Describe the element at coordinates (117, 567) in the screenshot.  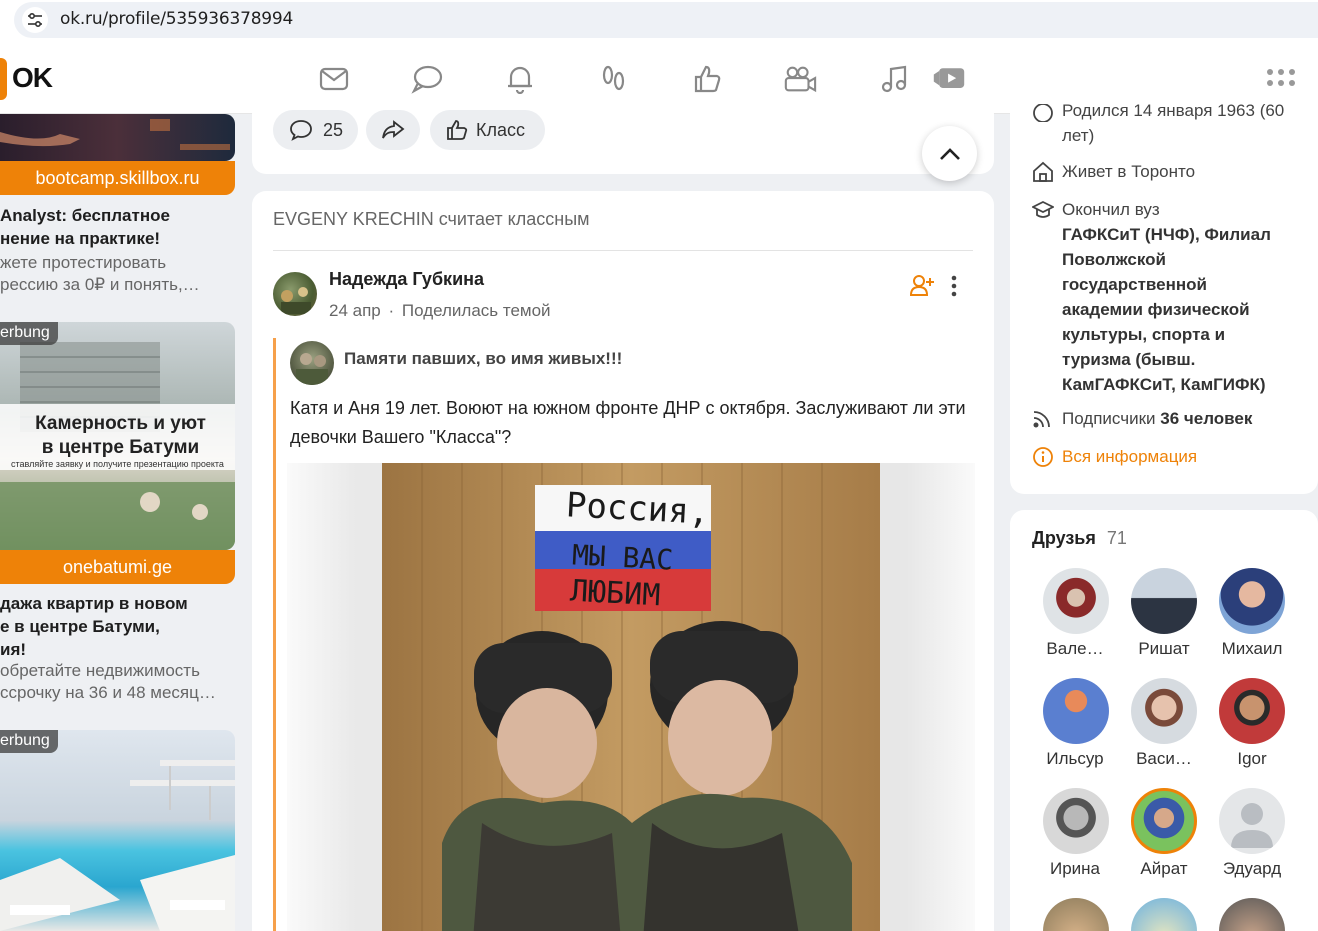
I see `ad-url: onebatumi.ge` at that location.